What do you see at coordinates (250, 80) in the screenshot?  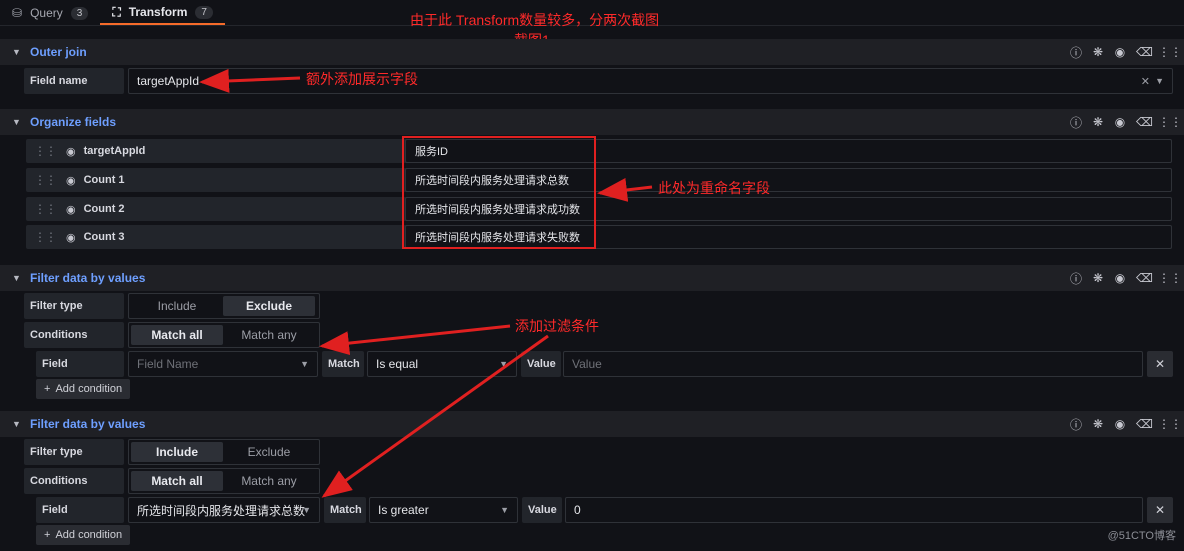 I see `arrow-extra-field` at bounding box center [250, 80].